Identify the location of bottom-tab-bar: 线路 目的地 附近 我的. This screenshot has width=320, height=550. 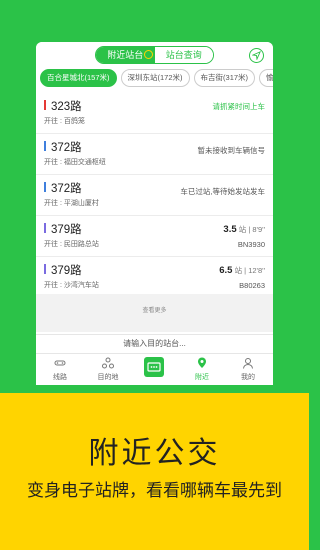
(154, 369).